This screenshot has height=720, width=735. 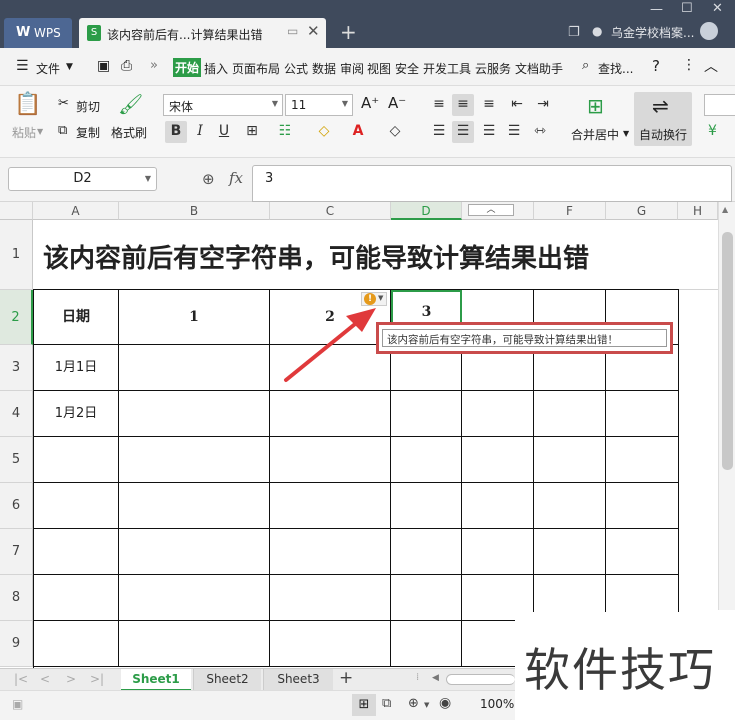 I want to click on font-color-icon: A, so click(x=358, y=132).